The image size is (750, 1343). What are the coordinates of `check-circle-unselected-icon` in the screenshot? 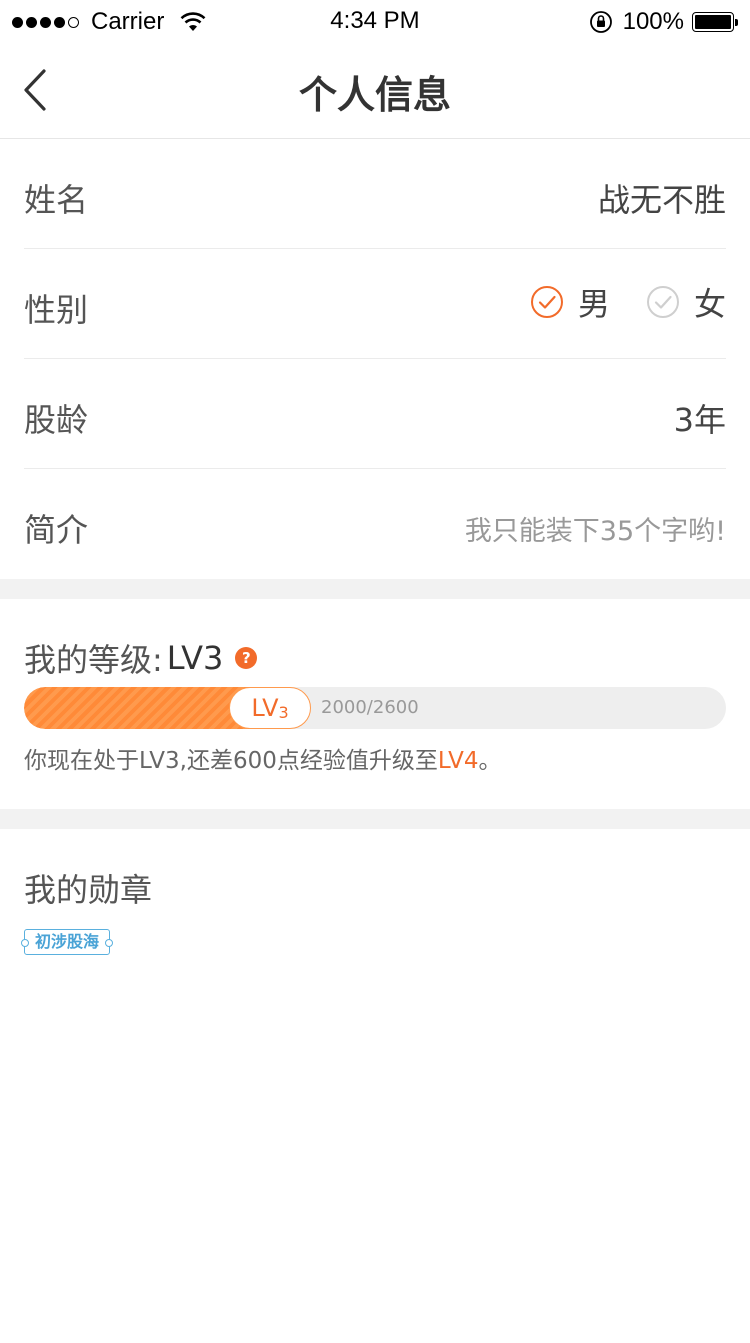 It's located at (662, 302).